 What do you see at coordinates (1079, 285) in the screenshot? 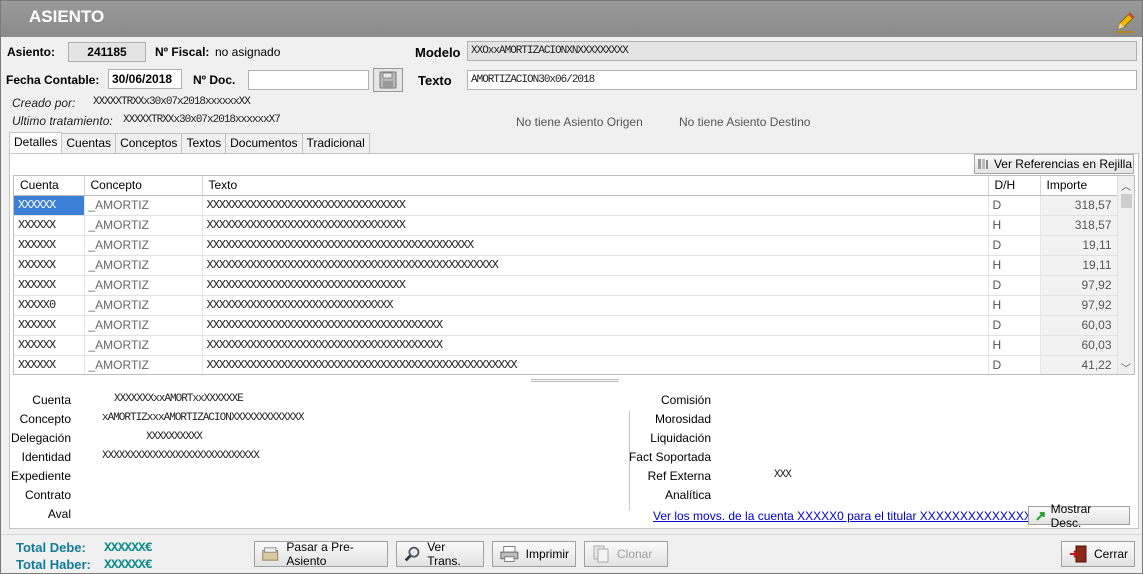
I see `cell-importe: 97,92` at bounding box center [1079, 285].